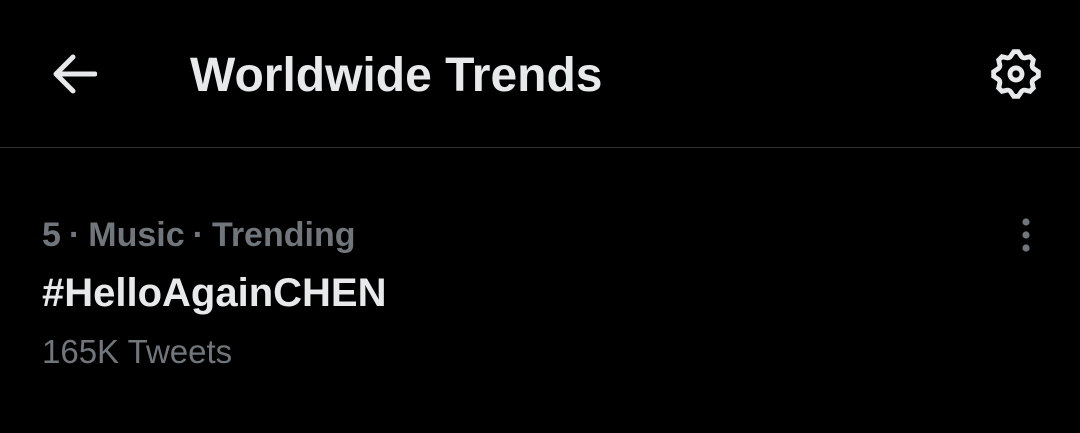 This screenshot has width=1080, height=433. Describe the element at coordinates (51, 235) in the screenshot. I see `trend-rank: 5` at that location.